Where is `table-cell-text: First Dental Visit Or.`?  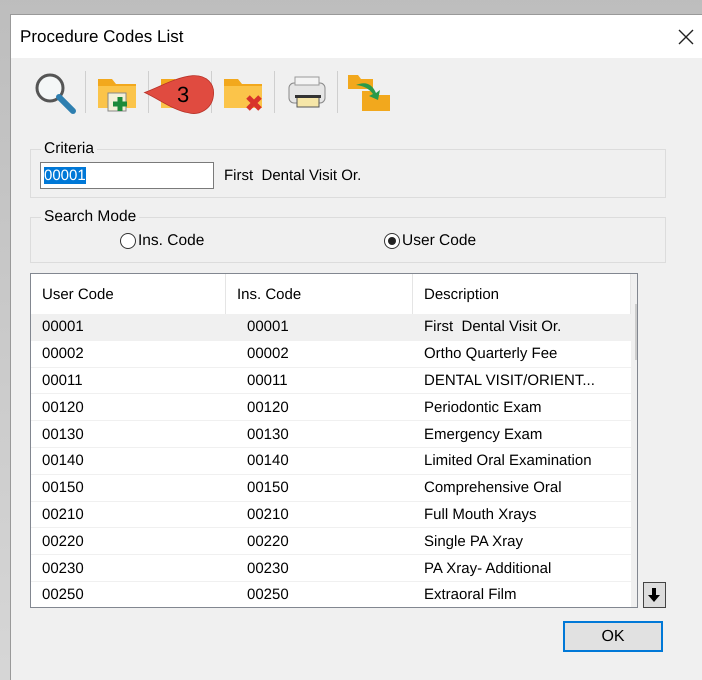
table-cell-text: First Dental Visit Or. is located at coordinates (492, 327).